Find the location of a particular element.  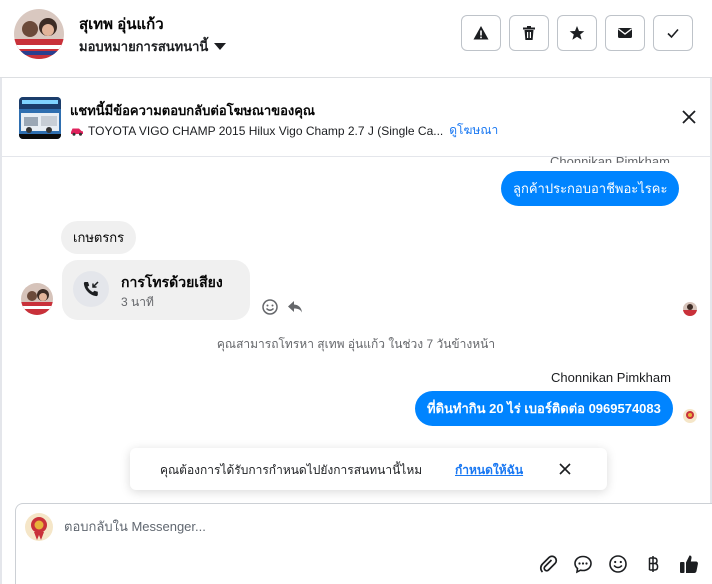

reply-arrow-icon is located at coordinates (295, 307).